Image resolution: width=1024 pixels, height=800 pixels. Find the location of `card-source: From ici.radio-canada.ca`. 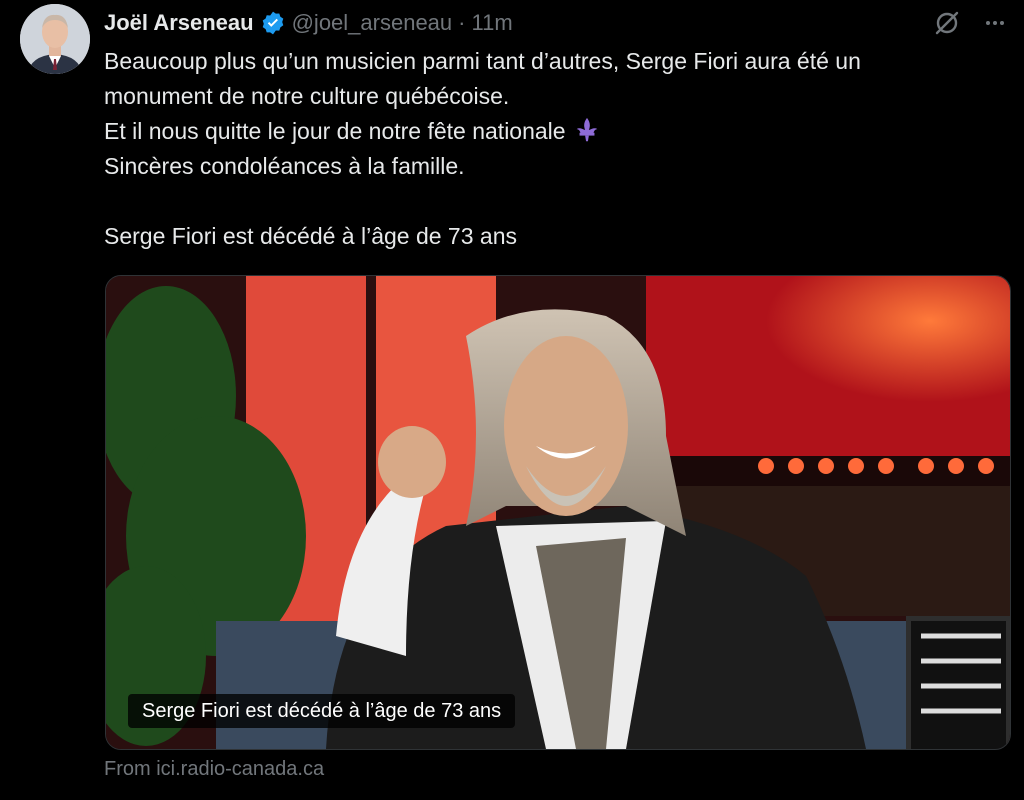

card-source: From ici.radio-canada.ca is located at coordinates (214, 769).